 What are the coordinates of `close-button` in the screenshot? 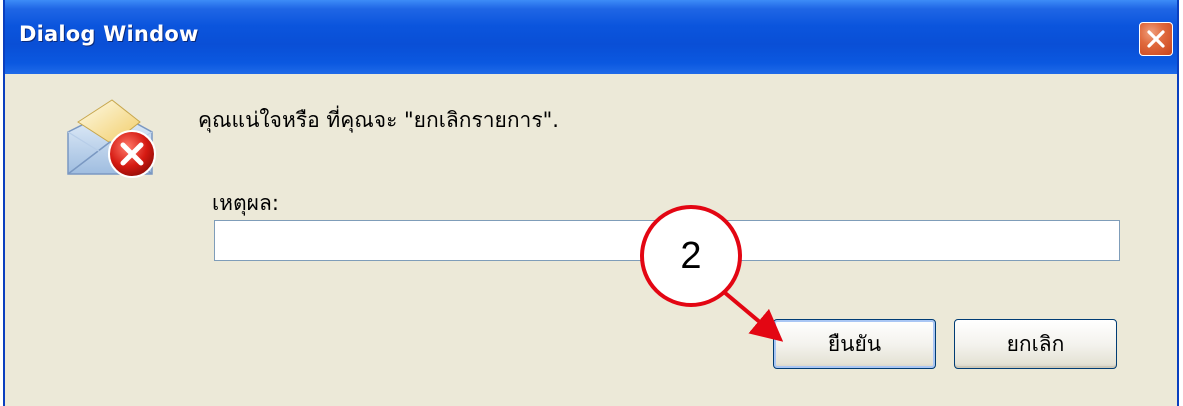 It's located at (1156, 39).